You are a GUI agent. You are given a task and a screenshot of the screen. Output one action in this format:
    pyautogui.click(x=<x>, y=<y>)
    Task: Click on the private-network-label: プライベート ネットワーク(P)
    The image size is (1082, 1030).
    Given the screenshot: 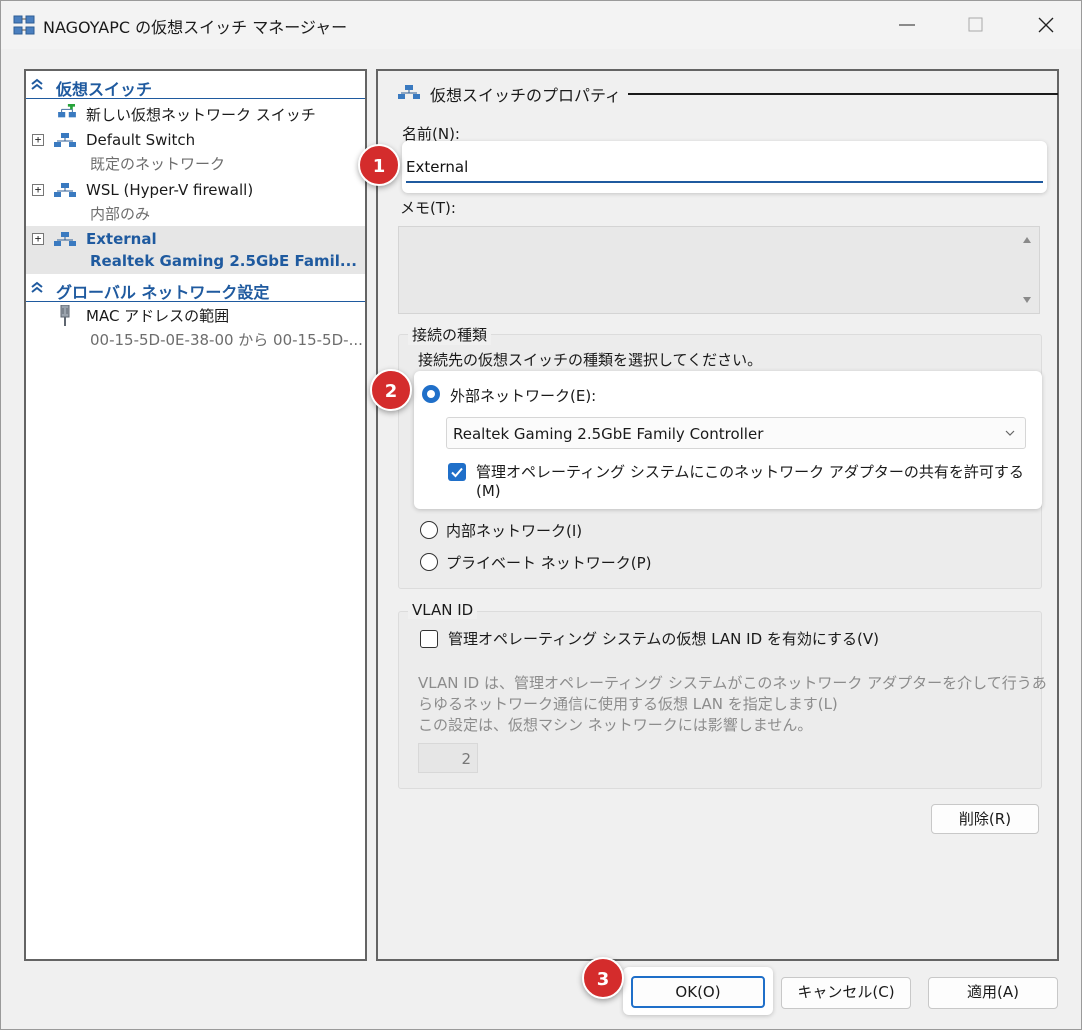 What is the action you would take?
    pyautogui.click(x=549, y=563)
    